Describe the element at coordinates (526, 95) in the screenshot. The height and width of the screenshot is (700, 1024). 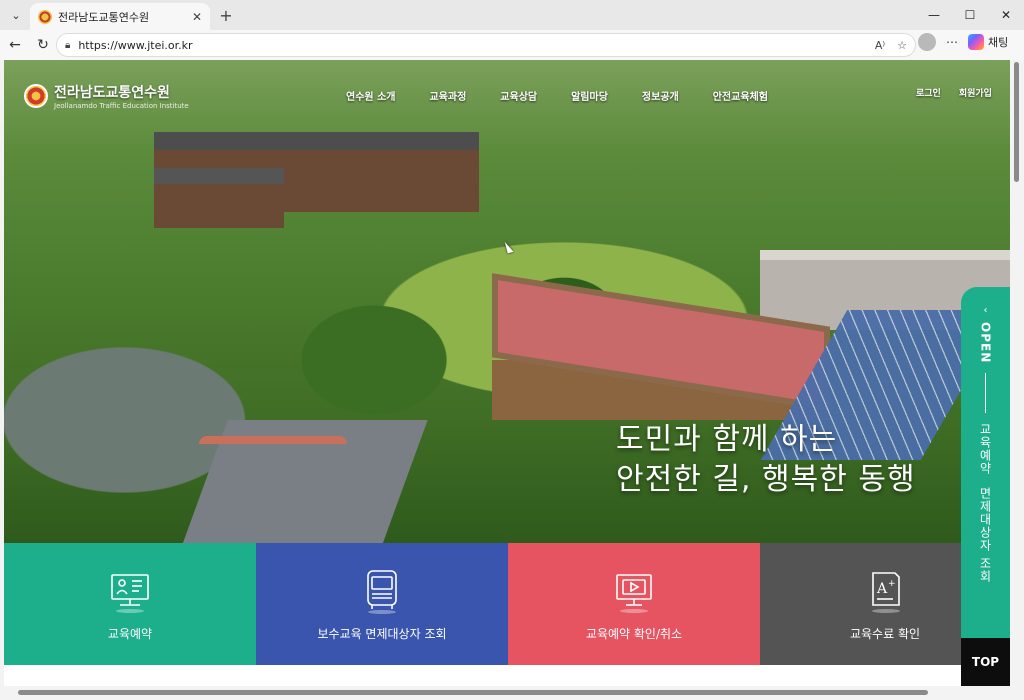
I see `nav-consulting: 교육상담` at that location.